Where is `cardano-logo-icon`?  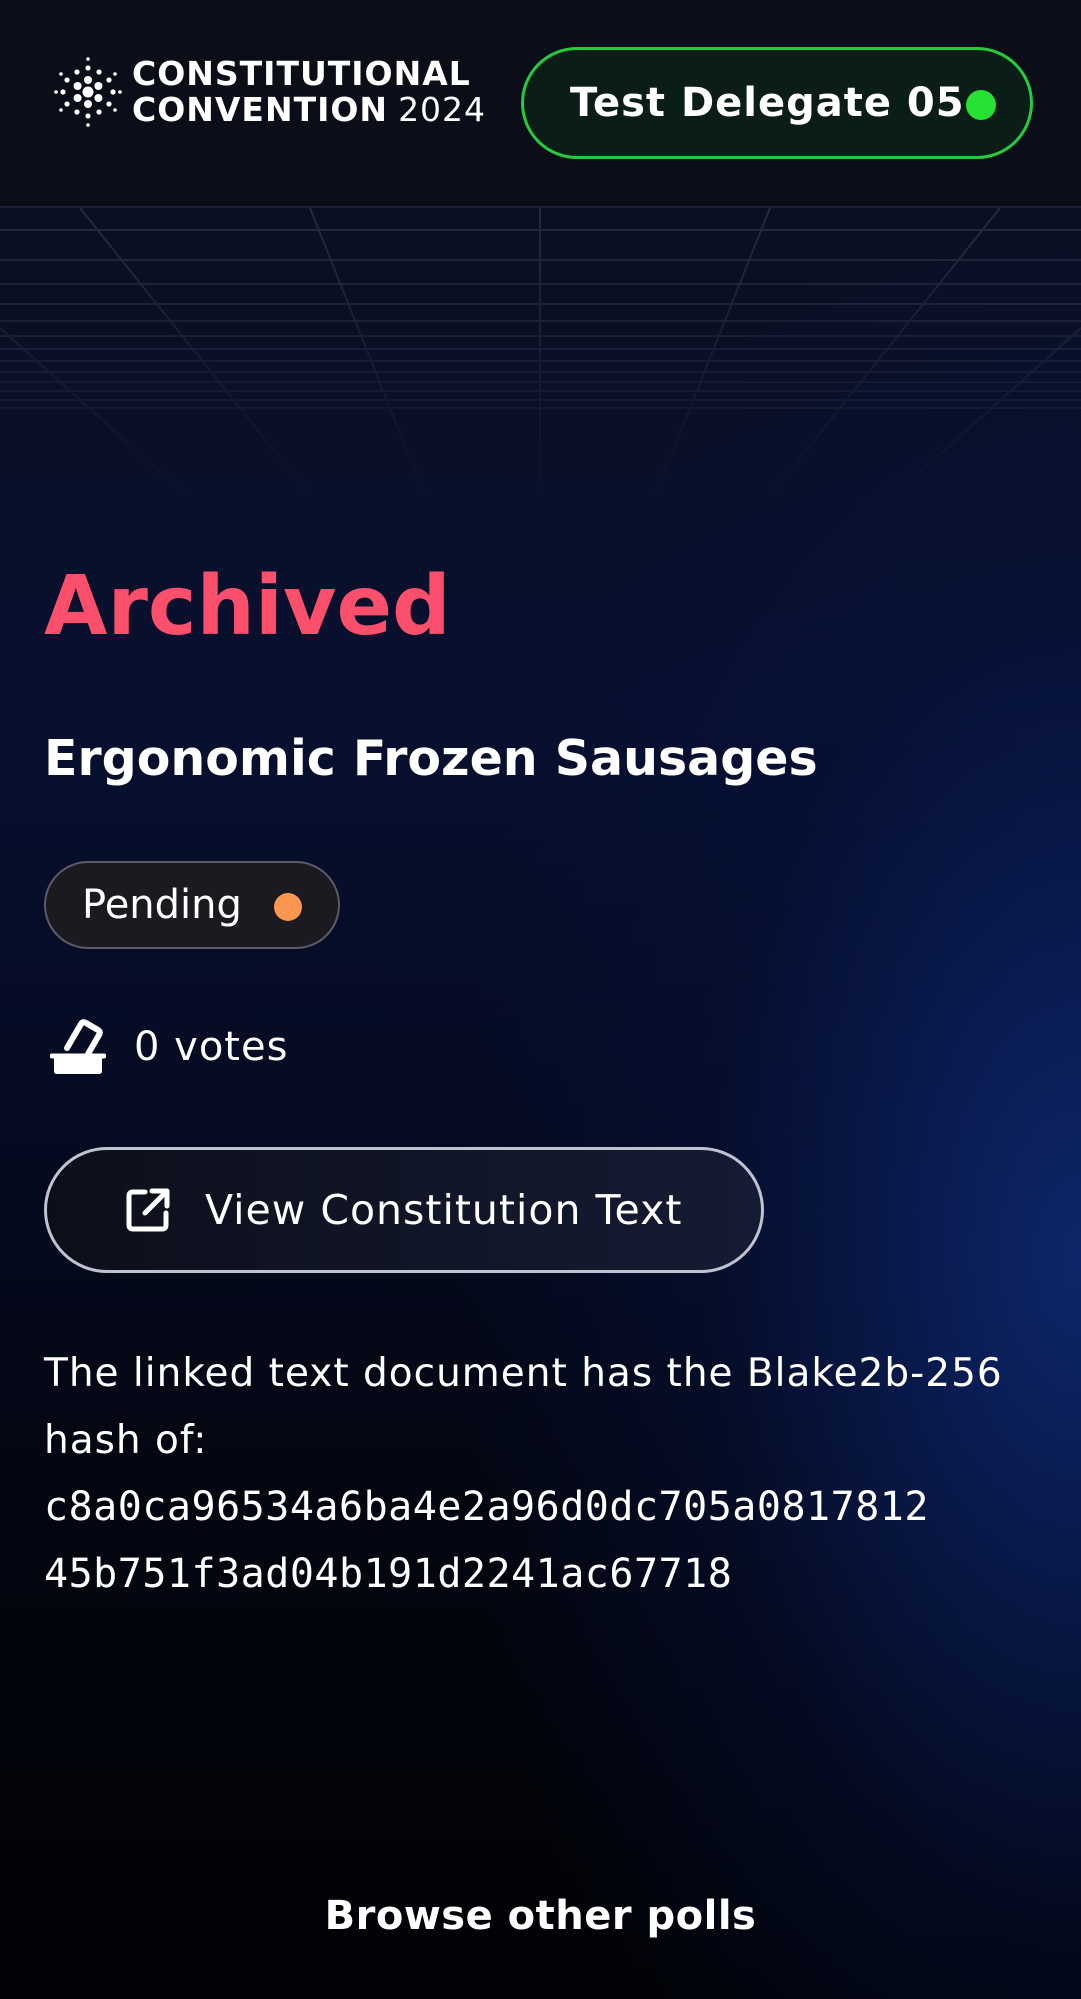 cardano-logo-icon is located at coordinates (88, 92).